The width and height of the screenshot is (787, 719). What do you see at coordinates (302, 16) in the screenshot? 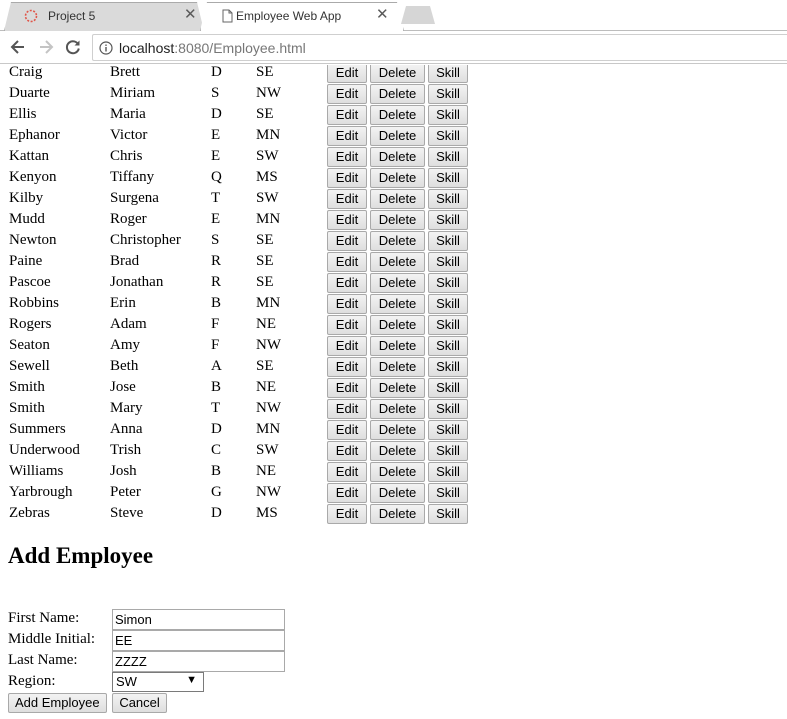
I see `tab-employee-web-app: Employee Web App ✕` at bounding box center [302, 16].